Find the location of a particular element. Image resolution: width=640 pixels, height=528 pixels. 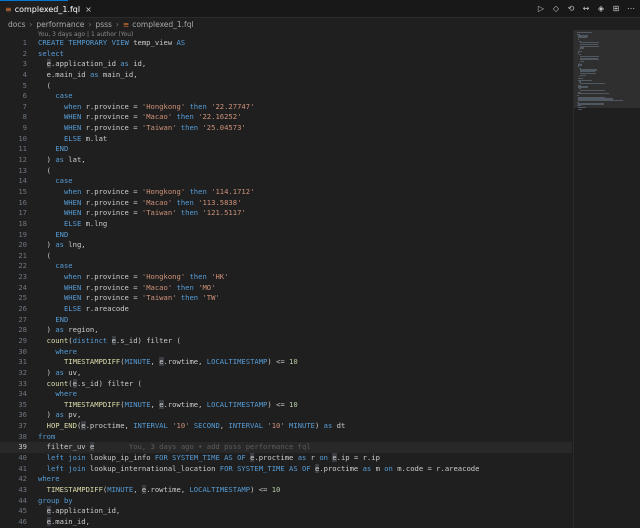

code-line: 1 CREATE TEMPORARY VIEW temp_view AS is located at coordinates (286, 43).